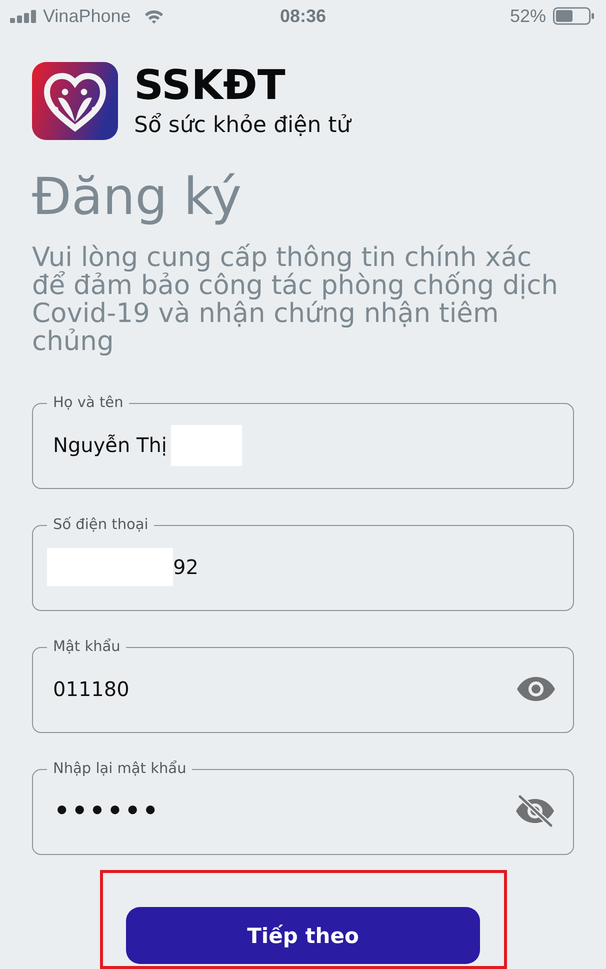  Describe the element at coordinates (303, 441) in the screenshot. I see `text-field: Họ và tên Nguyễn Thị` at that location.